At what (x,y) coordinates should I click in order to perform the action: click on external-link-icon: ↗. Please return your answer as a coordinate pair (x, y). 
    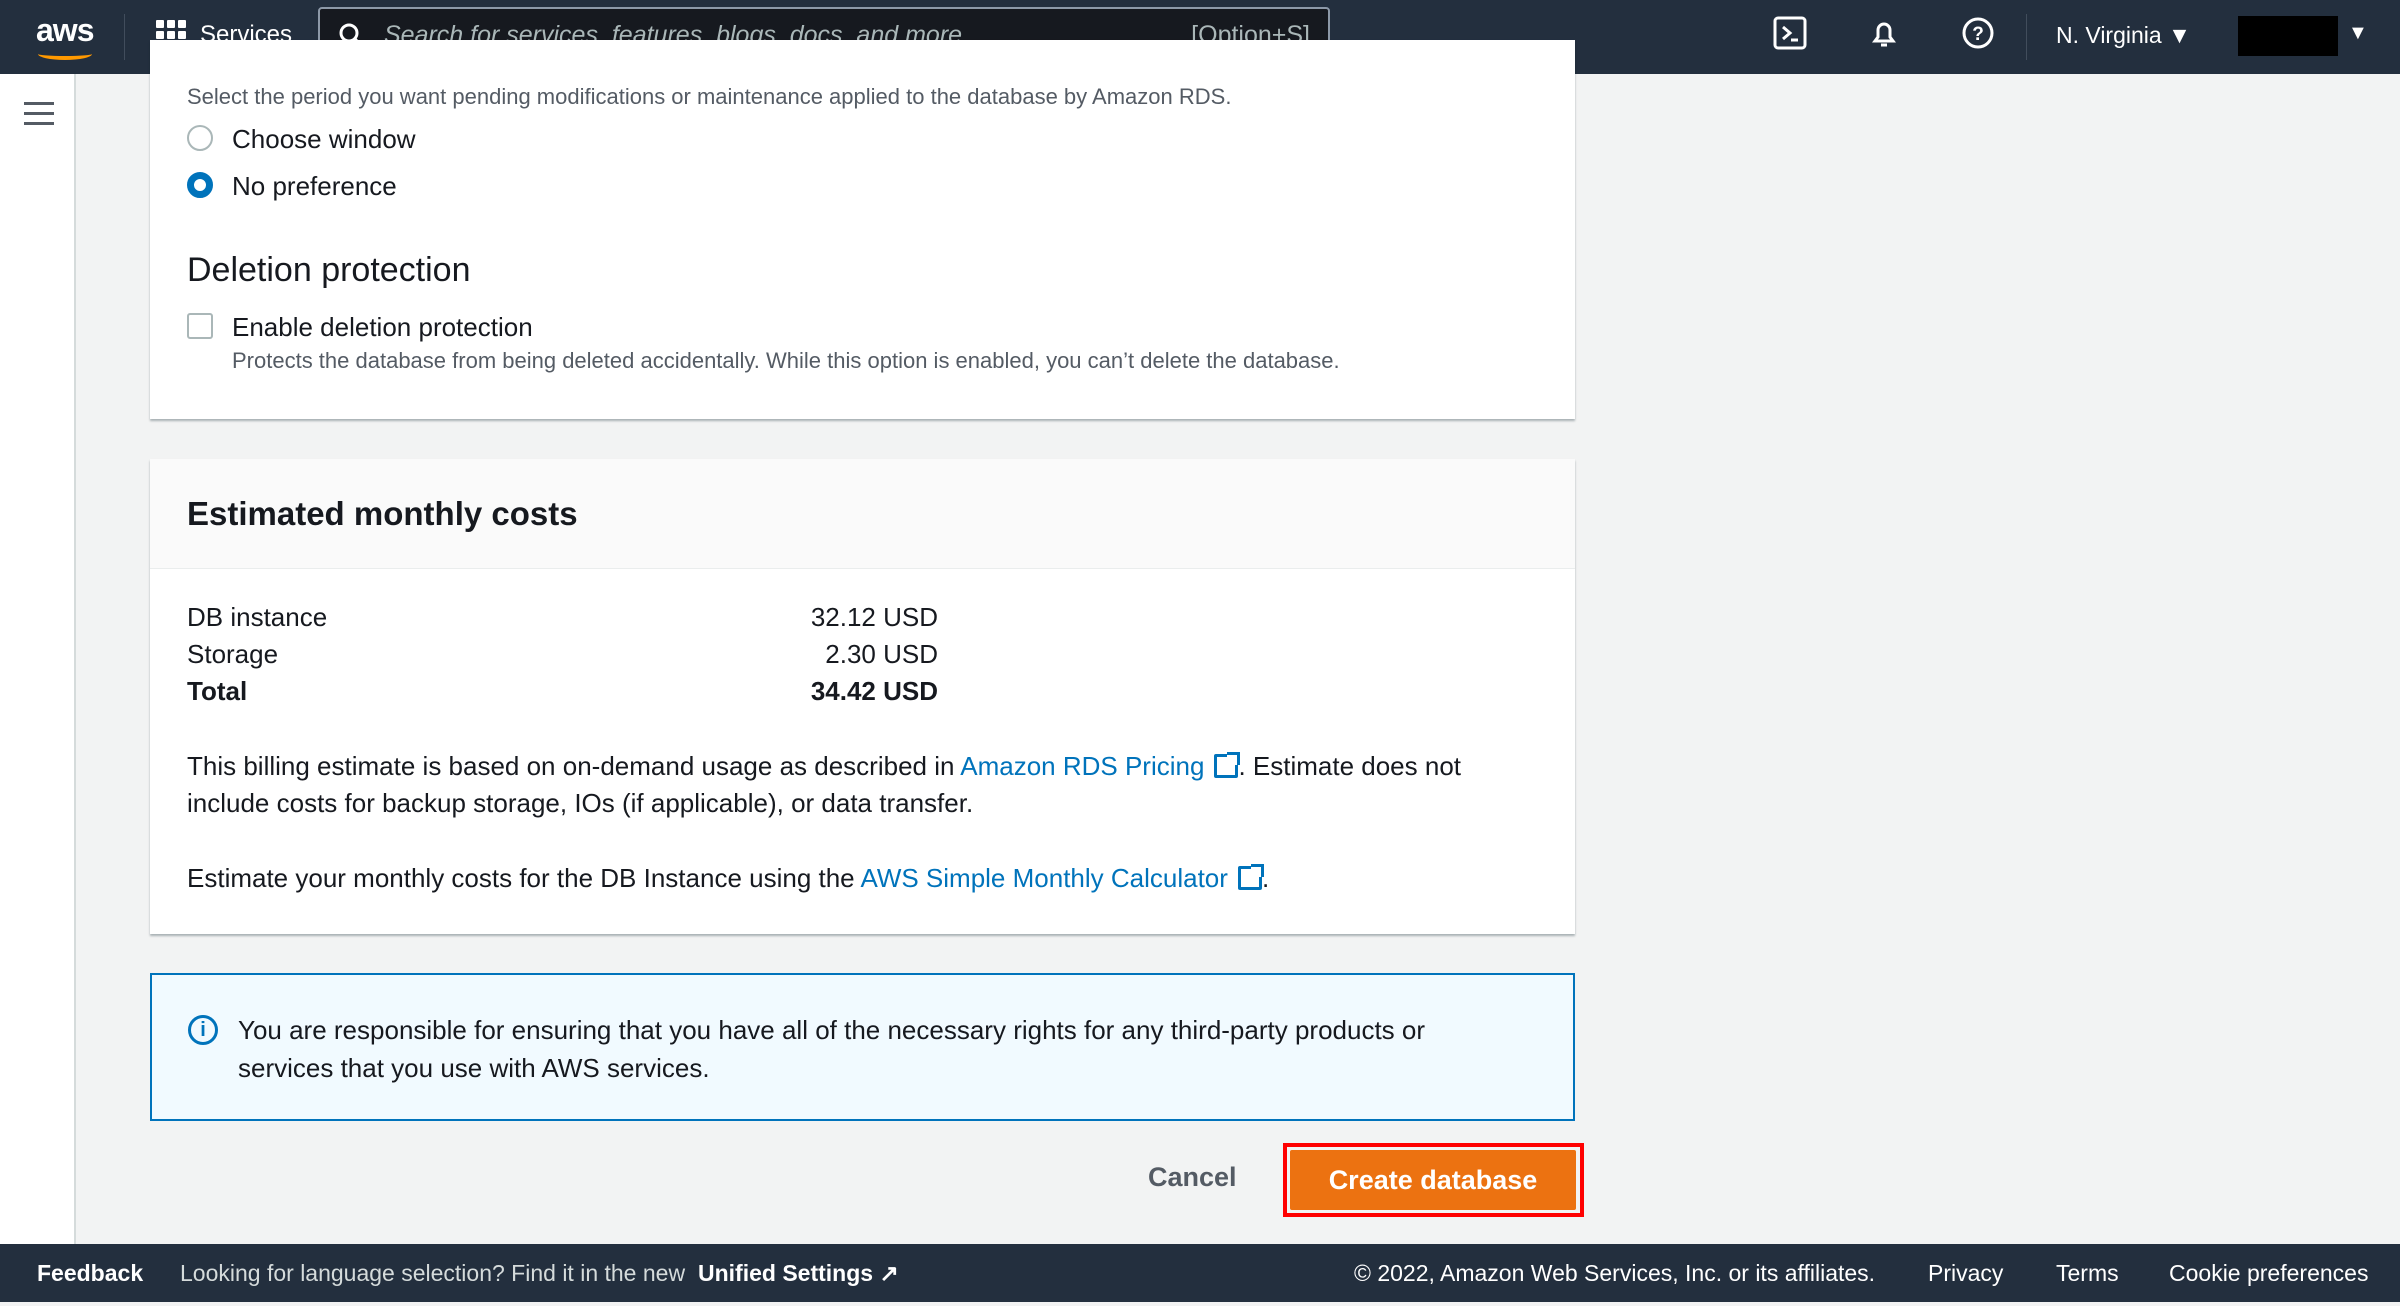
    Looking at the image, I should click on (889, 1273).